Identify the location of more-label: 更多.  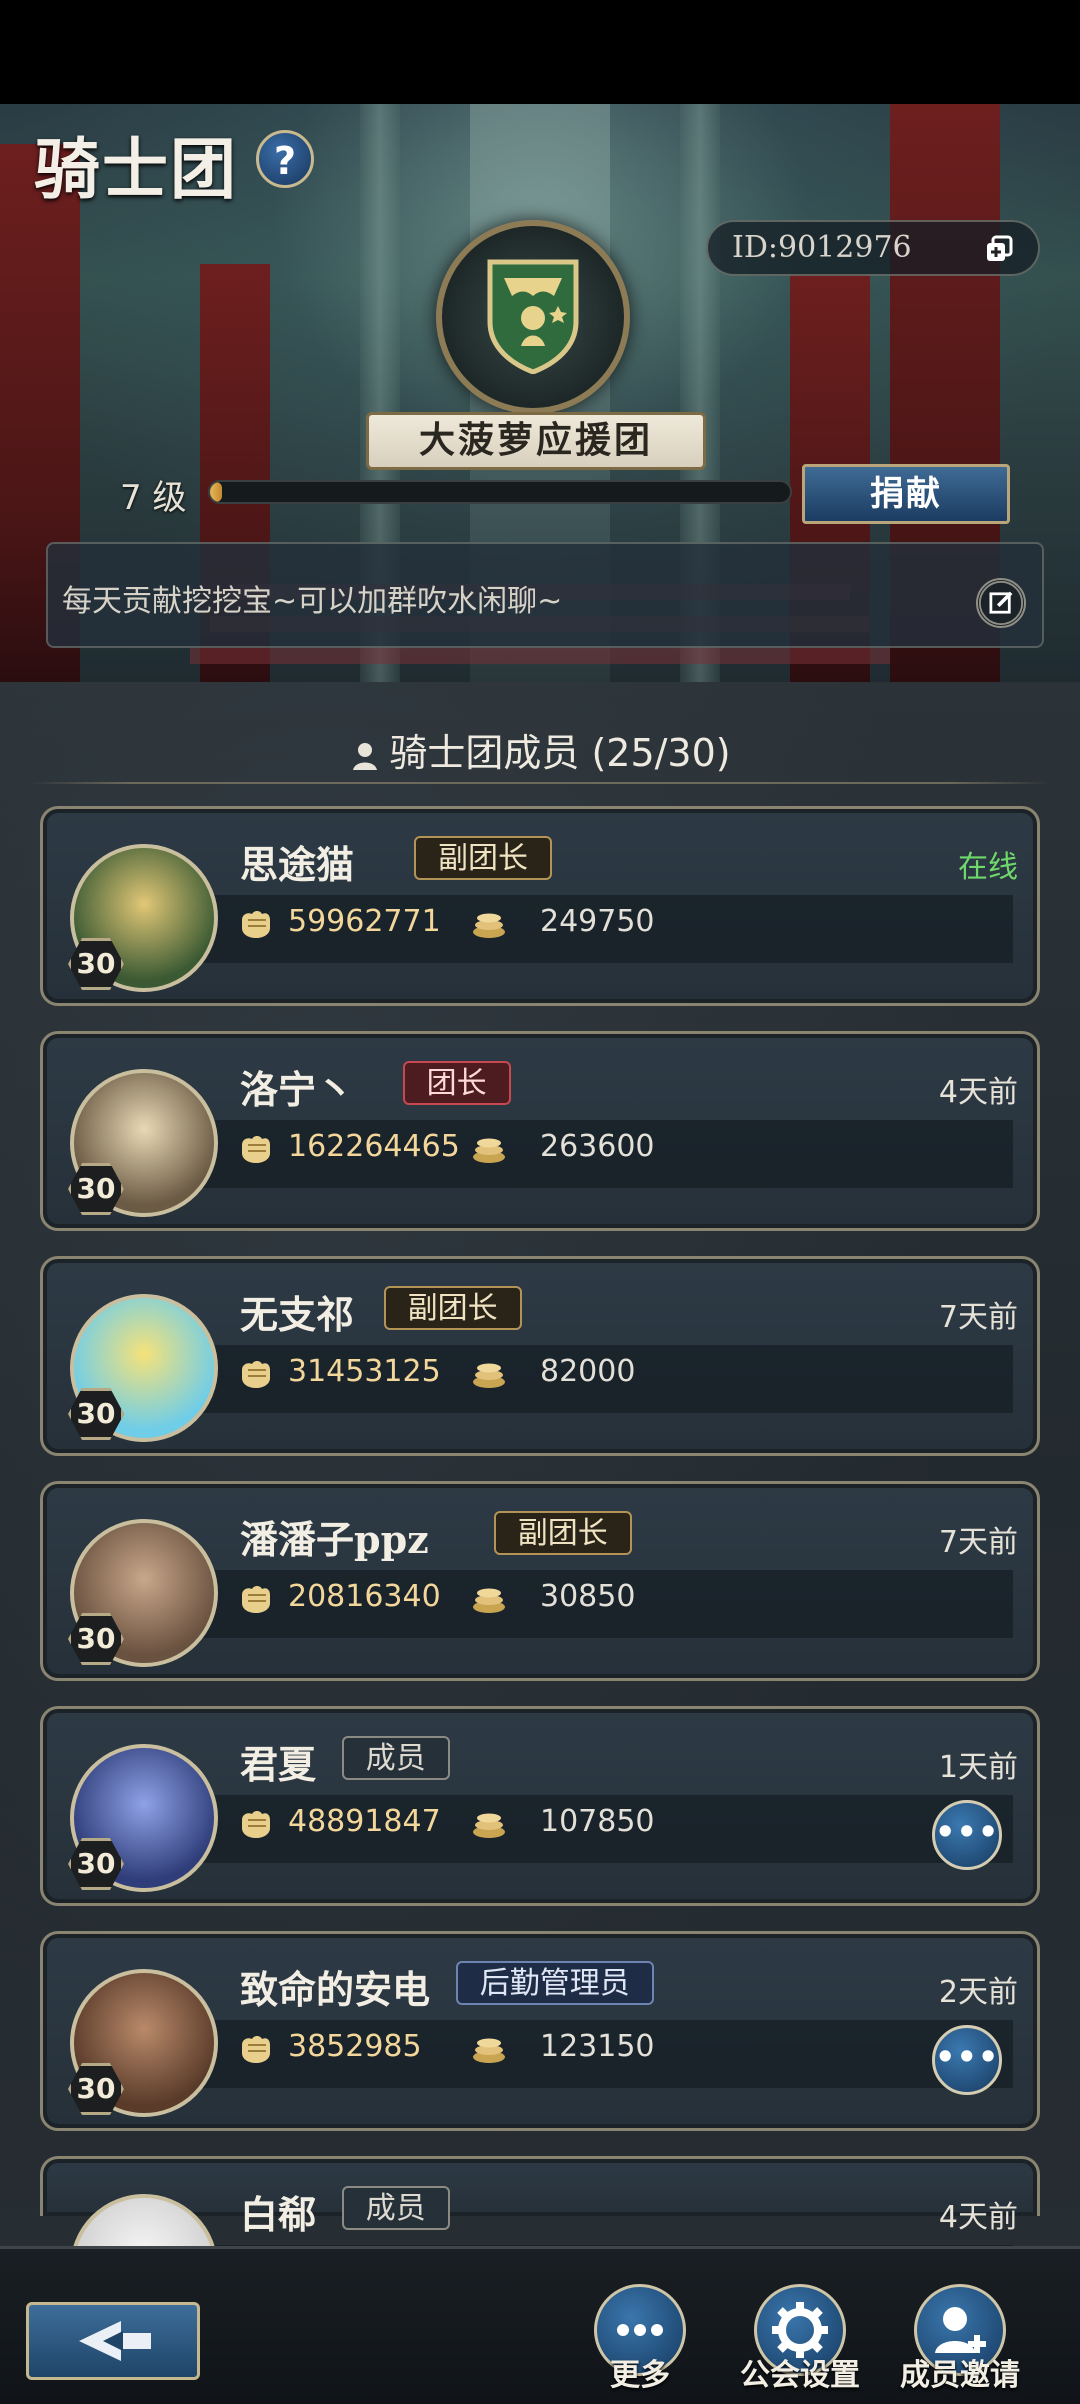
(640, 2372).